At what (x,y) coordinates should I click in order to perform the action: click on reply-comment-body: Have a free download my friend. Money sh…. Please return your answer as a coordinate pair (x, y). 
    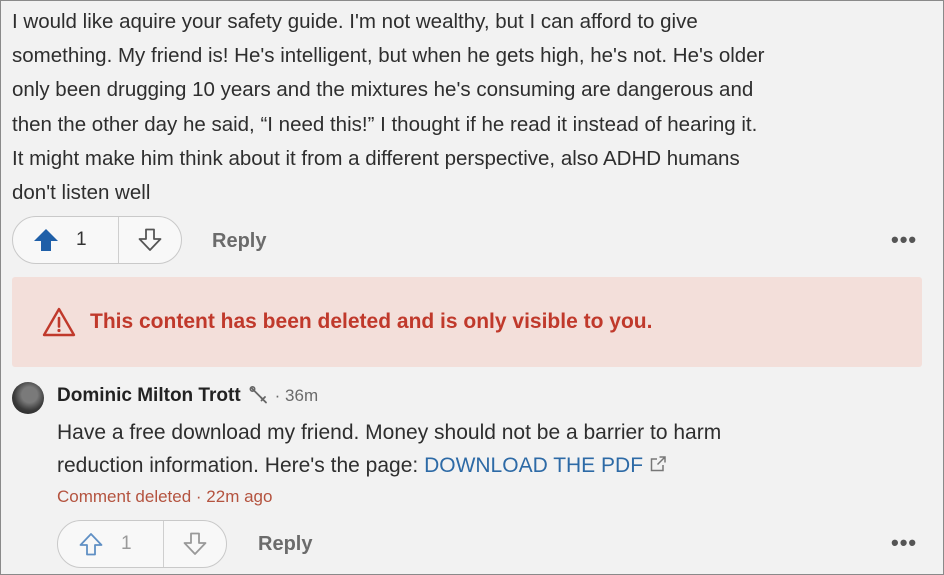
    Looking at the image, I should click on (487, 449).